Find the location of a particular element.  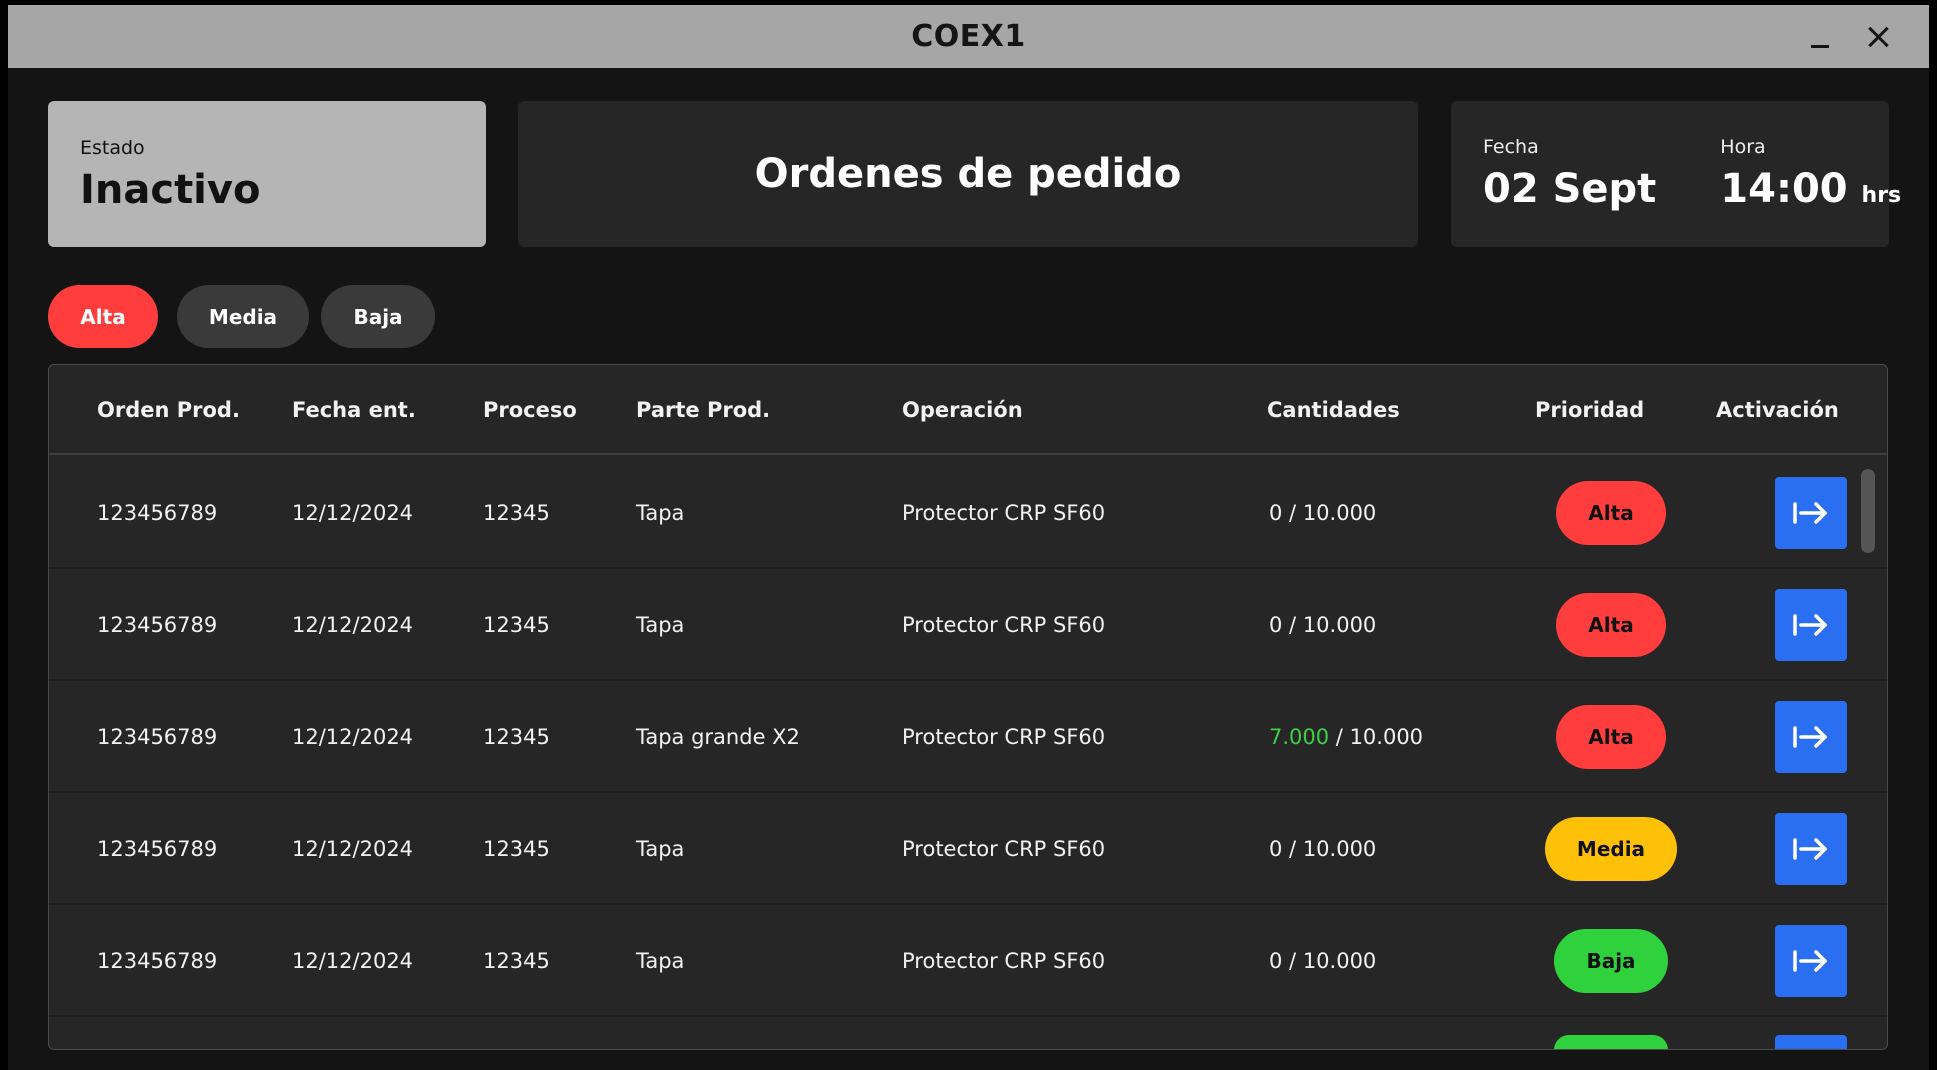

status-label: Estado is located at coordinates (112, 148).